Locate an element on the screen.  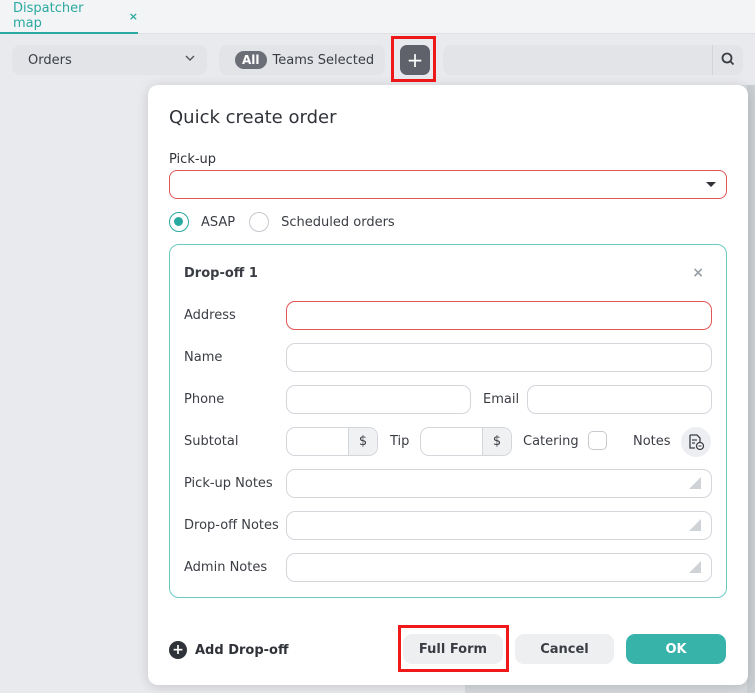
teams-filter: All Teams Selected is located at coordinates (302, 60).